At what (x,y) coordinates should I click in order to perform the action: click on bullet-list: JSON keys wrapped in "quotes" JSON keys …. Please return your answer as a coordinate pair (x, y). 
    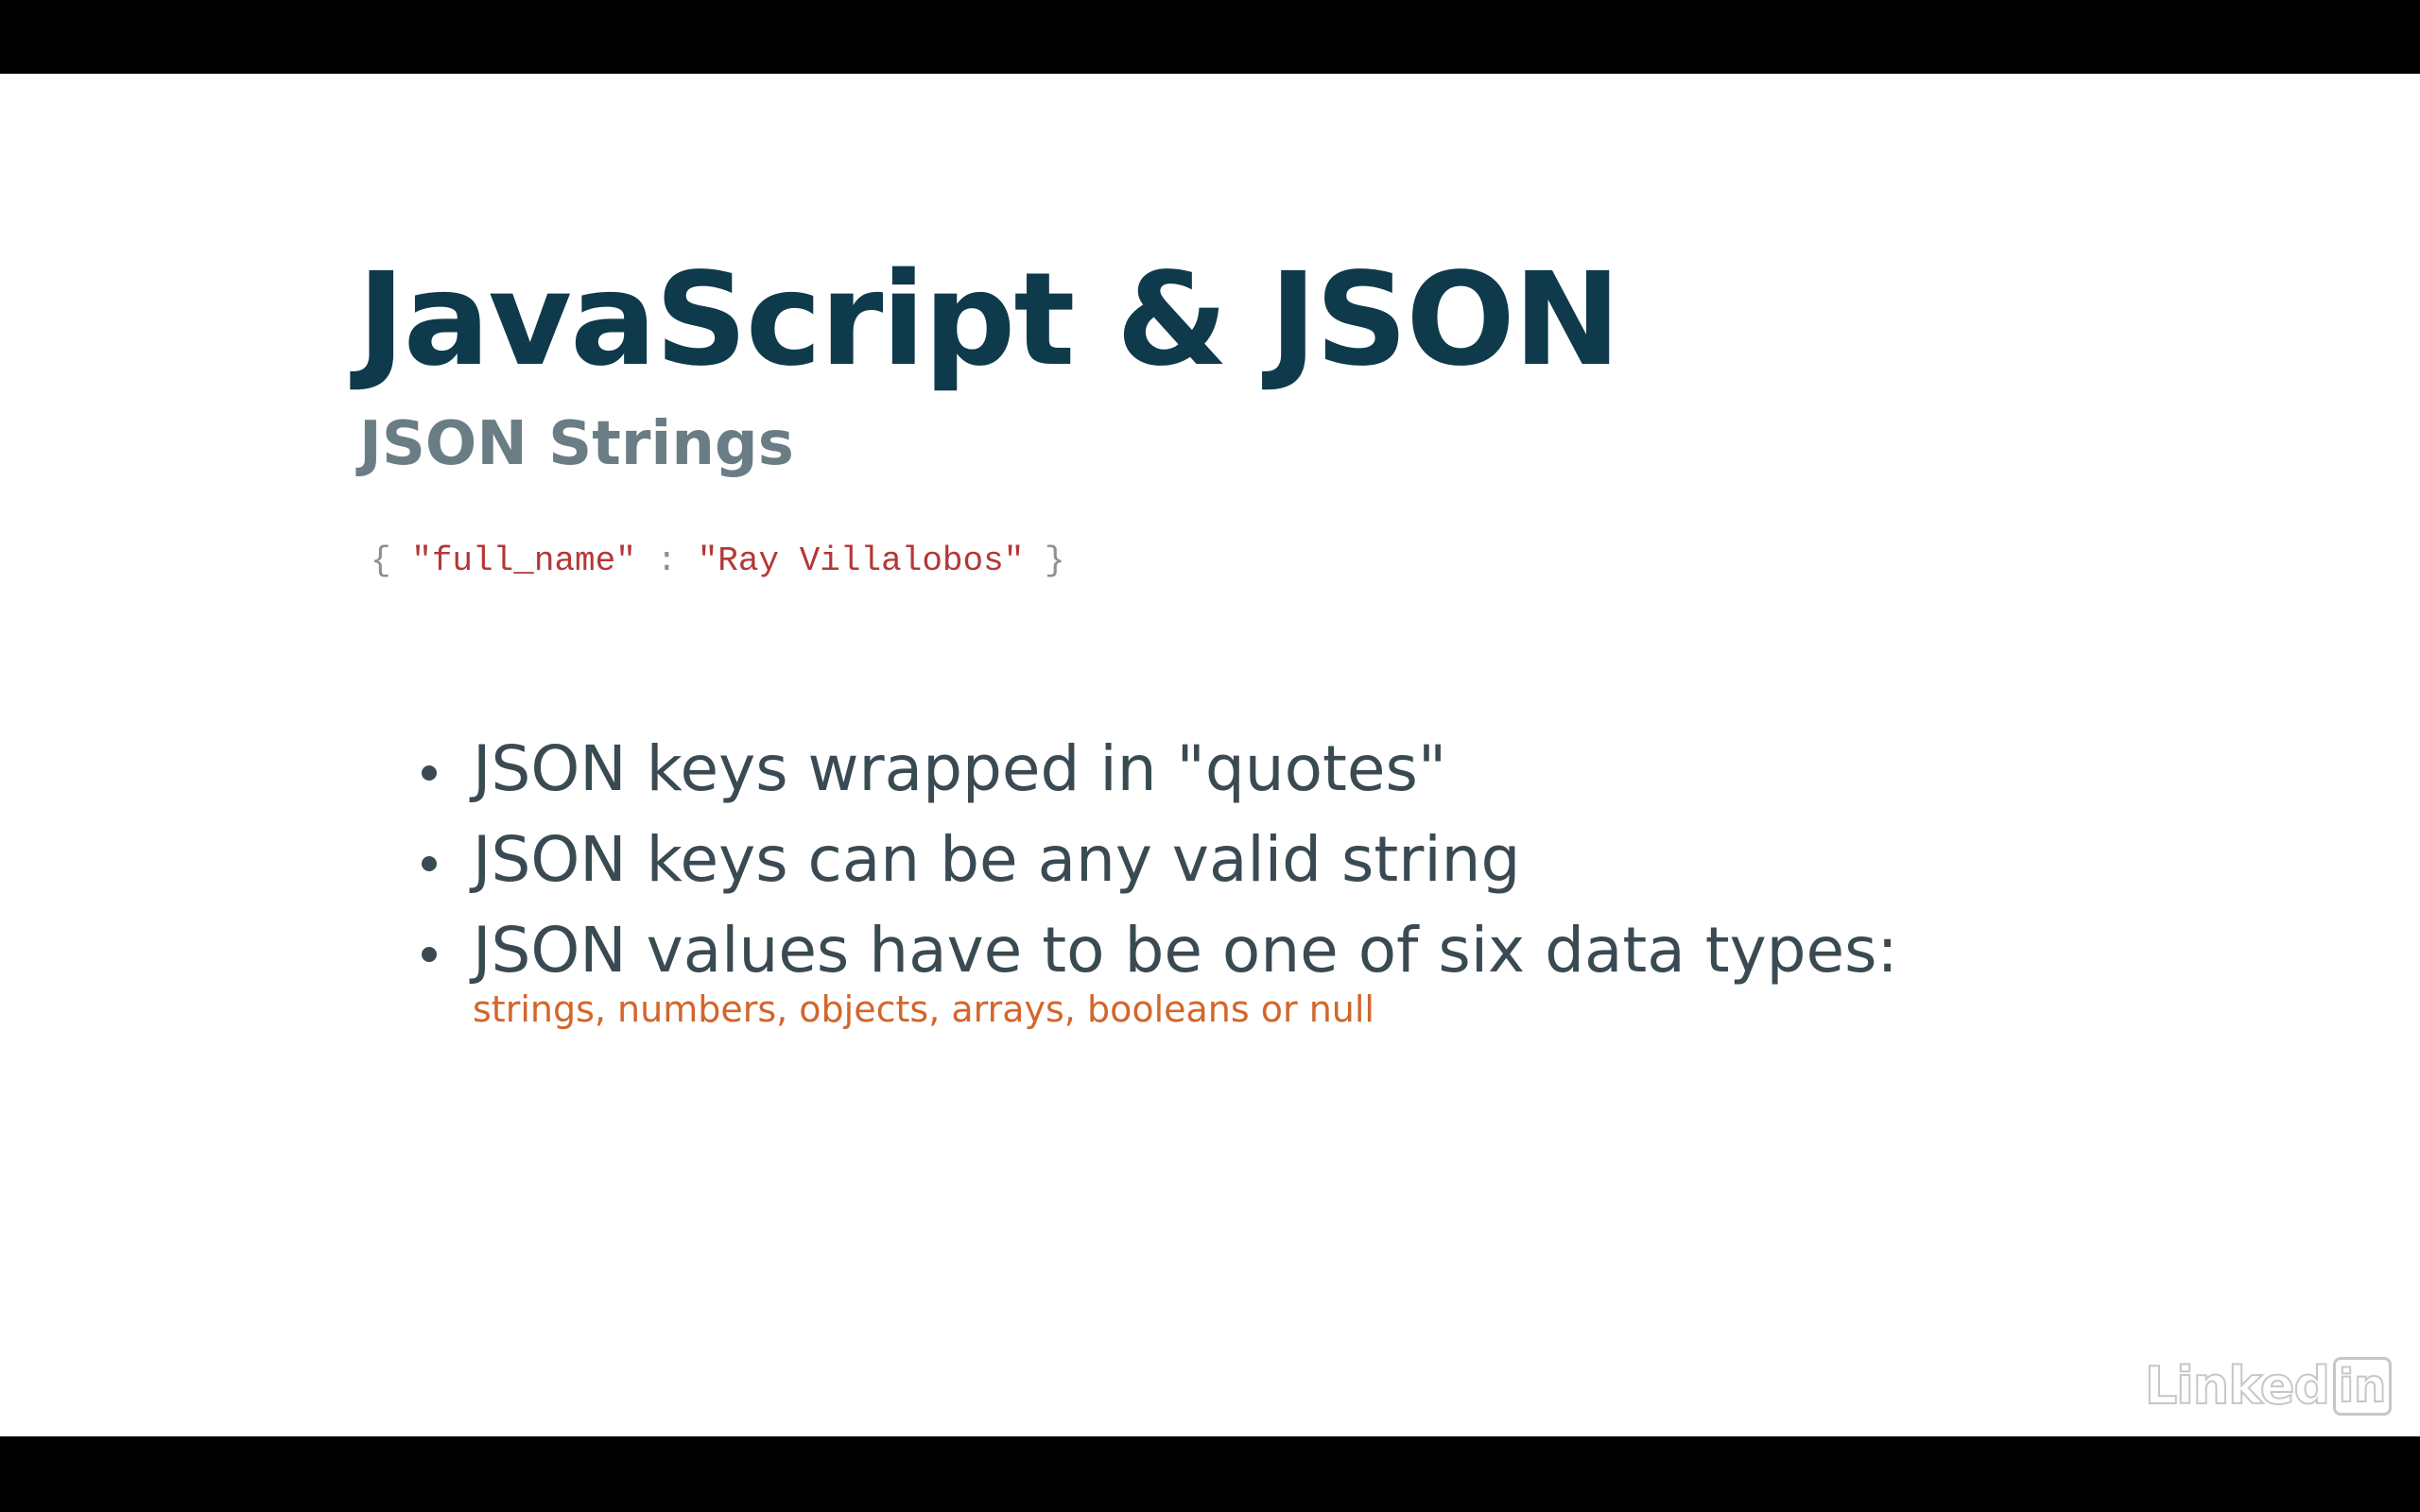
    Looking at the image, I should click on (1157, 876).